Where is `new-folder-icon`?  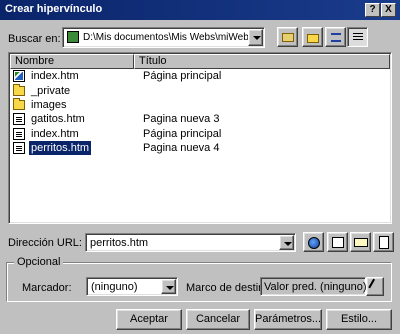
new-folder-icon is located at coordinates (313, 38).